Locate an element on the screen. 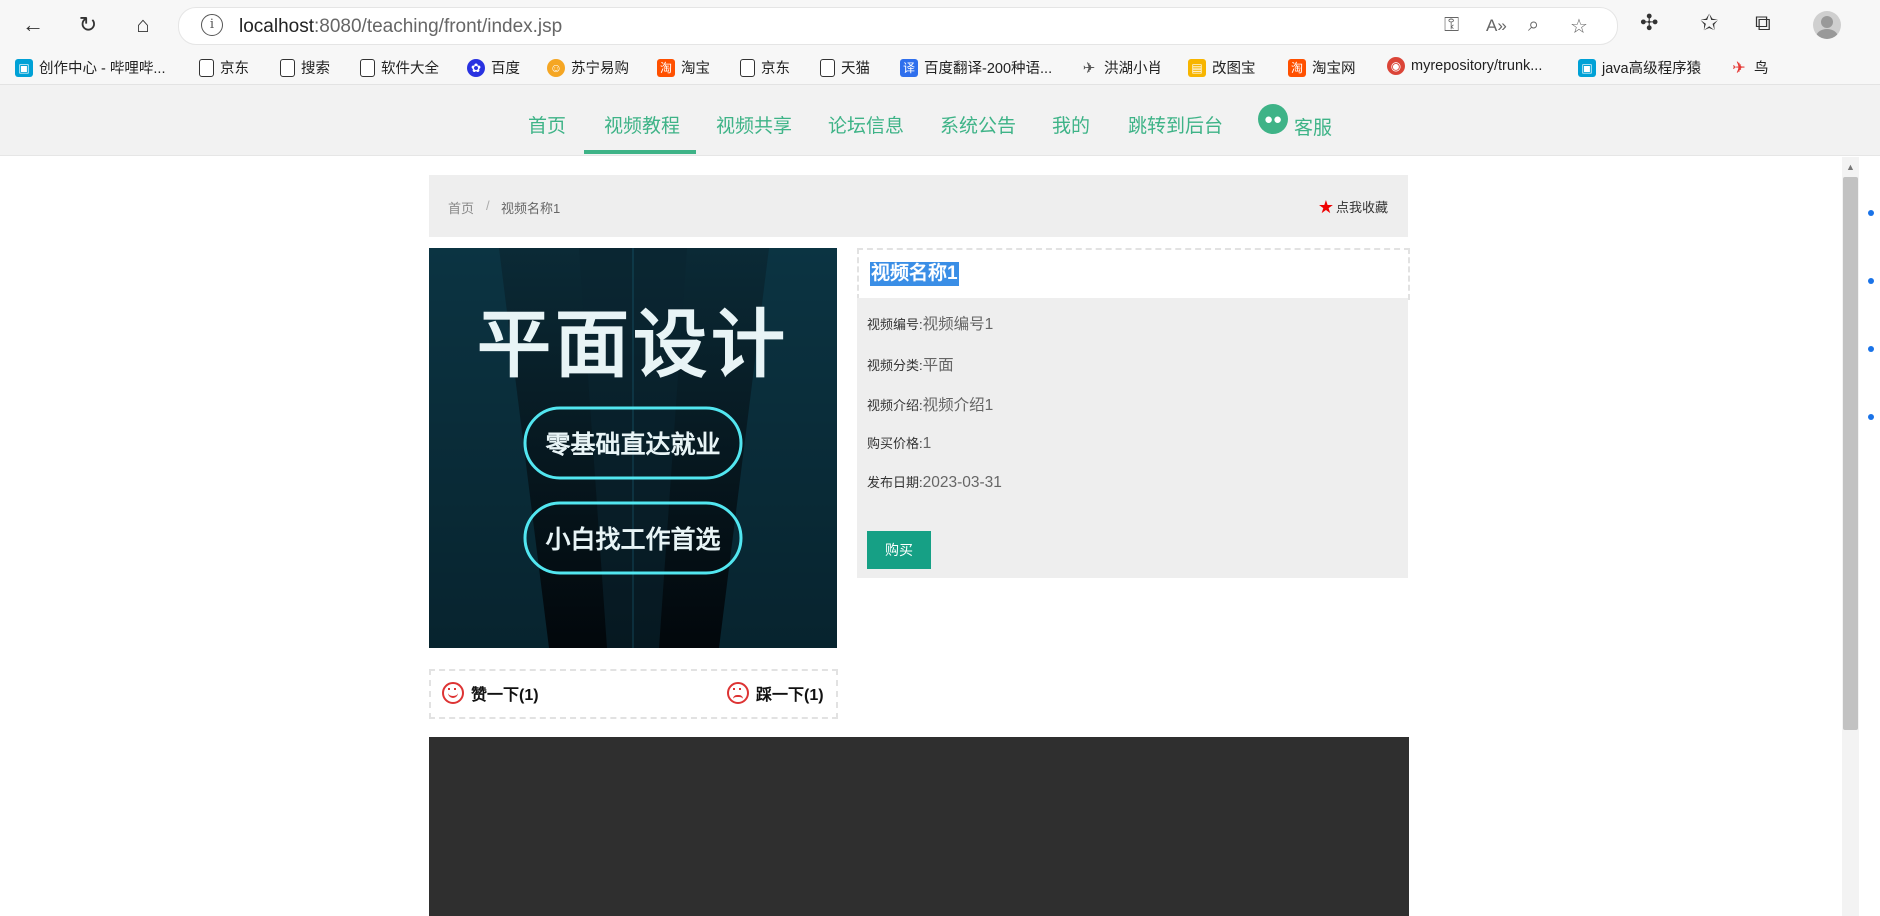 The height and width of the screenshot is (916, 1880). gaitubao-icon: ▤ is located at coordinates (1197, 67).